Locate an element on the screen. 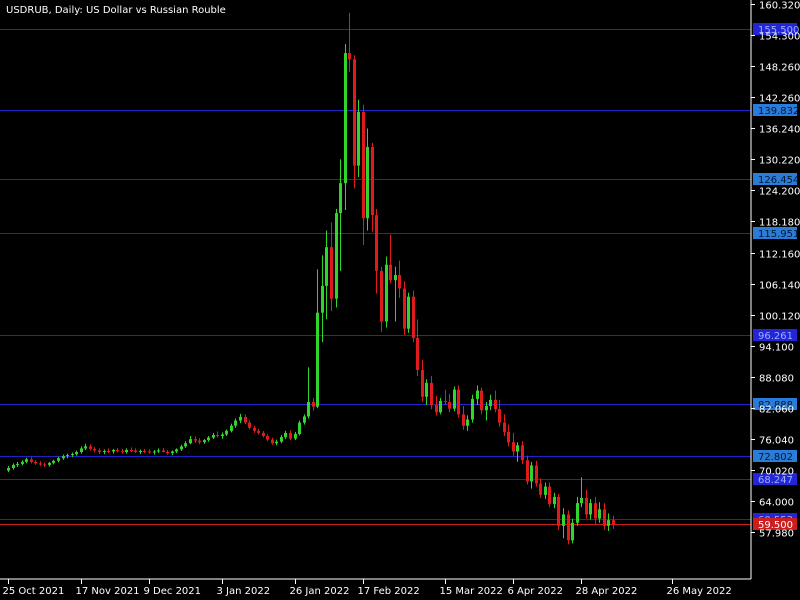 This screenshot has height=600, width=800. x-tick-label: 15 Mar 2022 is located at coordinates (471, 591).